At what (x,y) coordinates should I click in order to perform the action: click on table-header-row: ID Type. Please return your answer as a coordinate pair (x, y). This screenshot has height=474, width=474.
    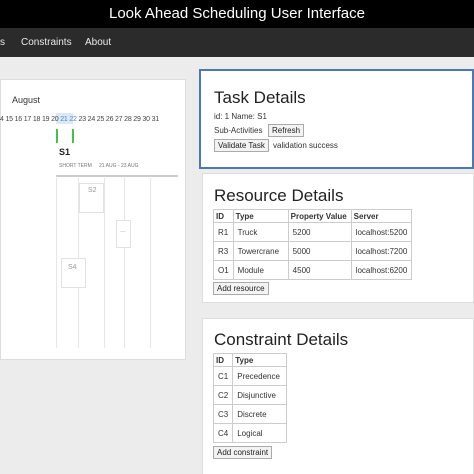
    Looking at the image, I should click on (250, 360).